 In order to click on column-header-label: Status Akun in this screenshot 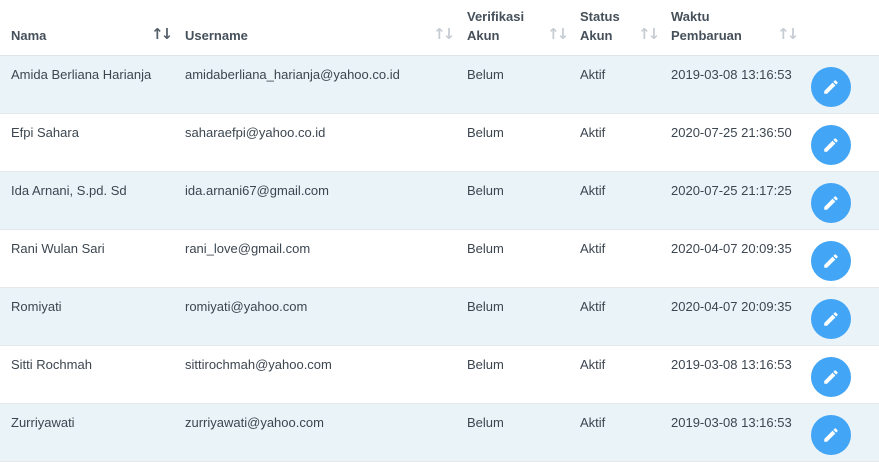, I will do `click(600, 26)`.